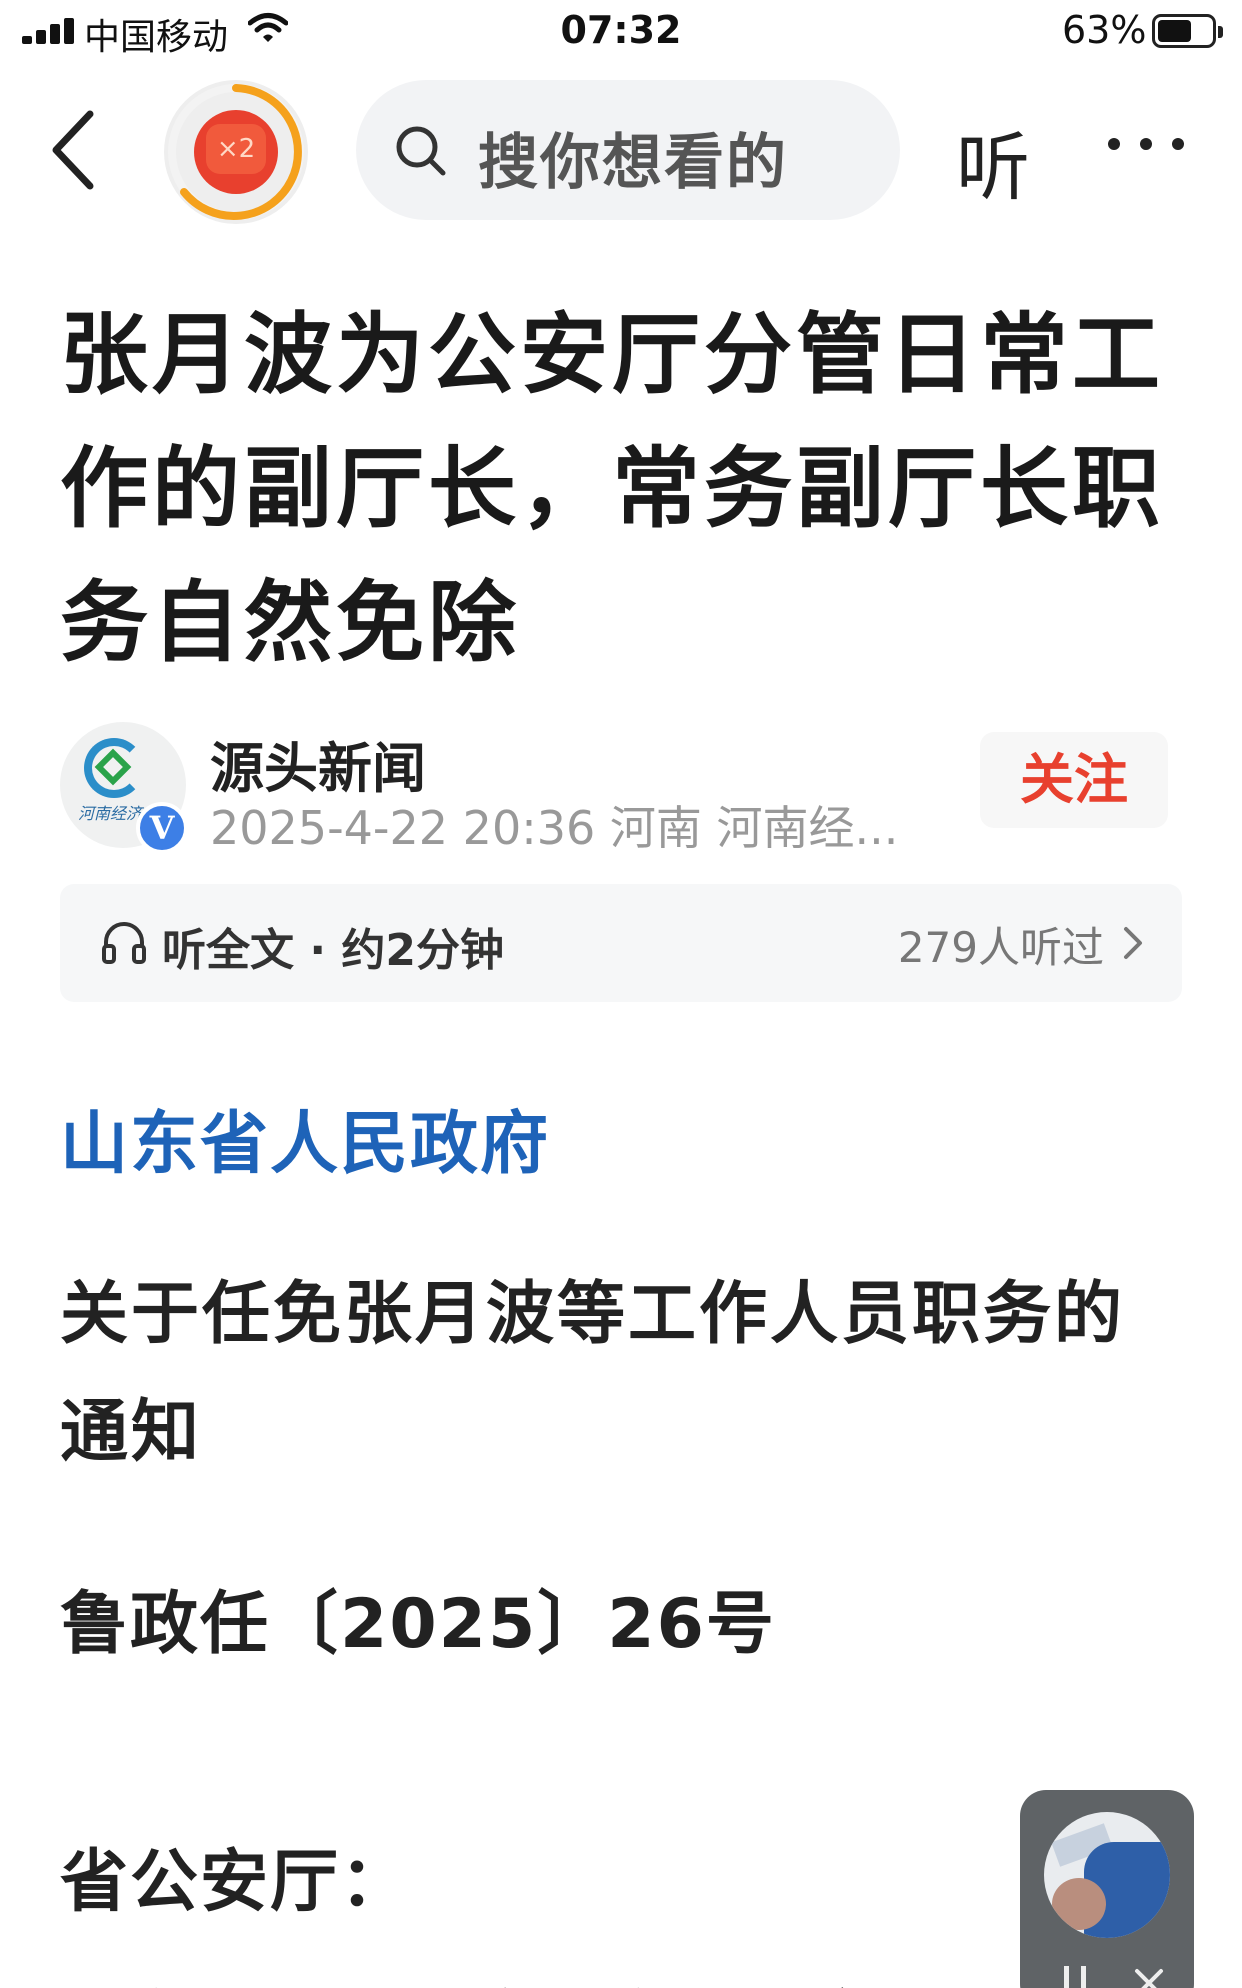  I want to click on battery-icon, so click(1187, 31).